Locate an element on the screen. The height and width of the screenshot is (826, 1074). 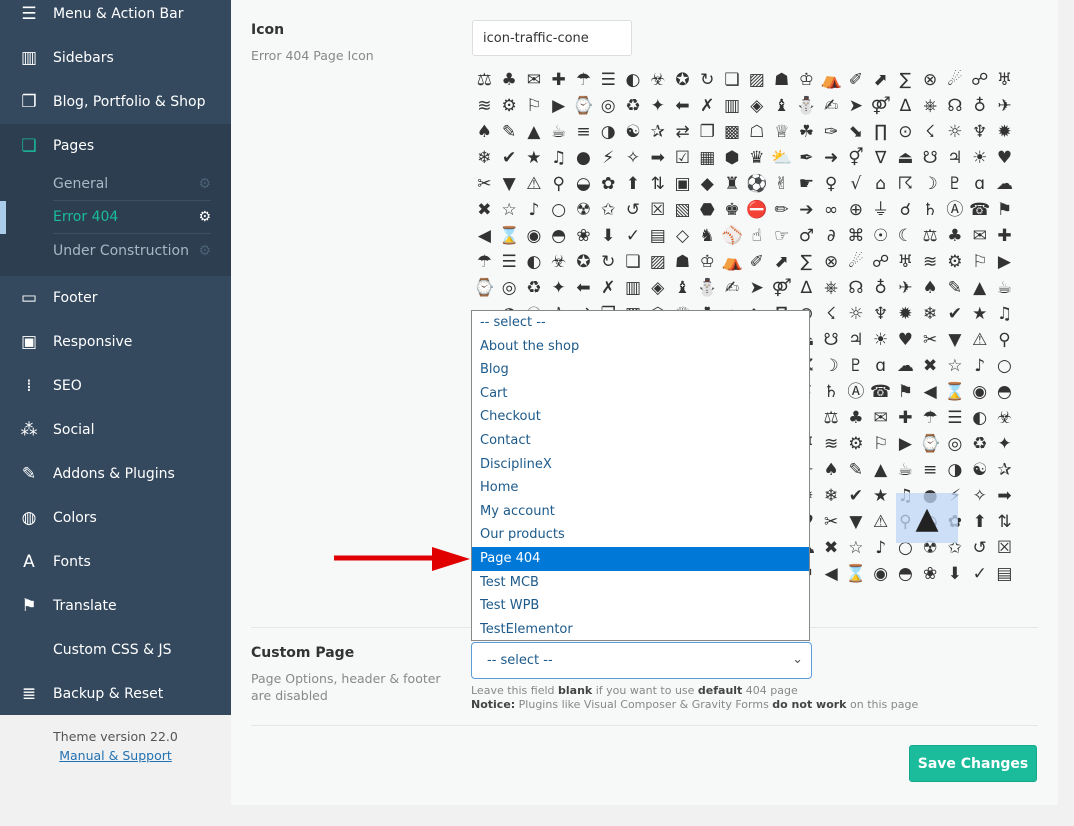
icon-option: ♚ is located at coordinates (732, 210).